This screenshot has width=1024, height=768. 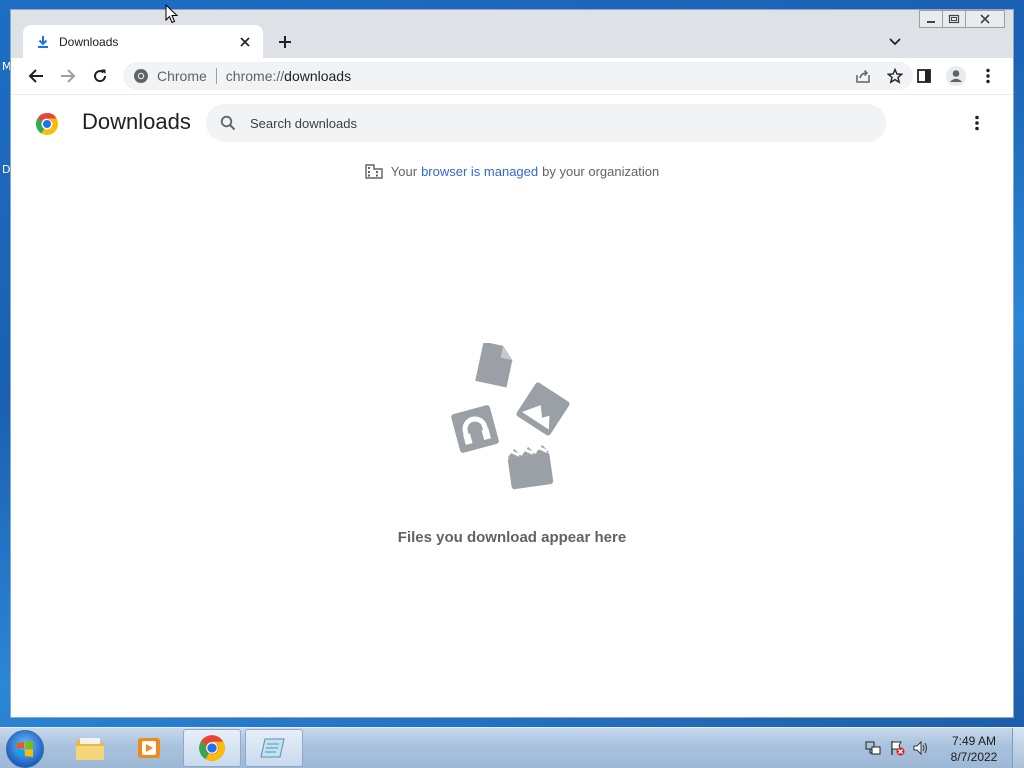 I want to click on managed-prefix: Your, so click(x=404, y=171).